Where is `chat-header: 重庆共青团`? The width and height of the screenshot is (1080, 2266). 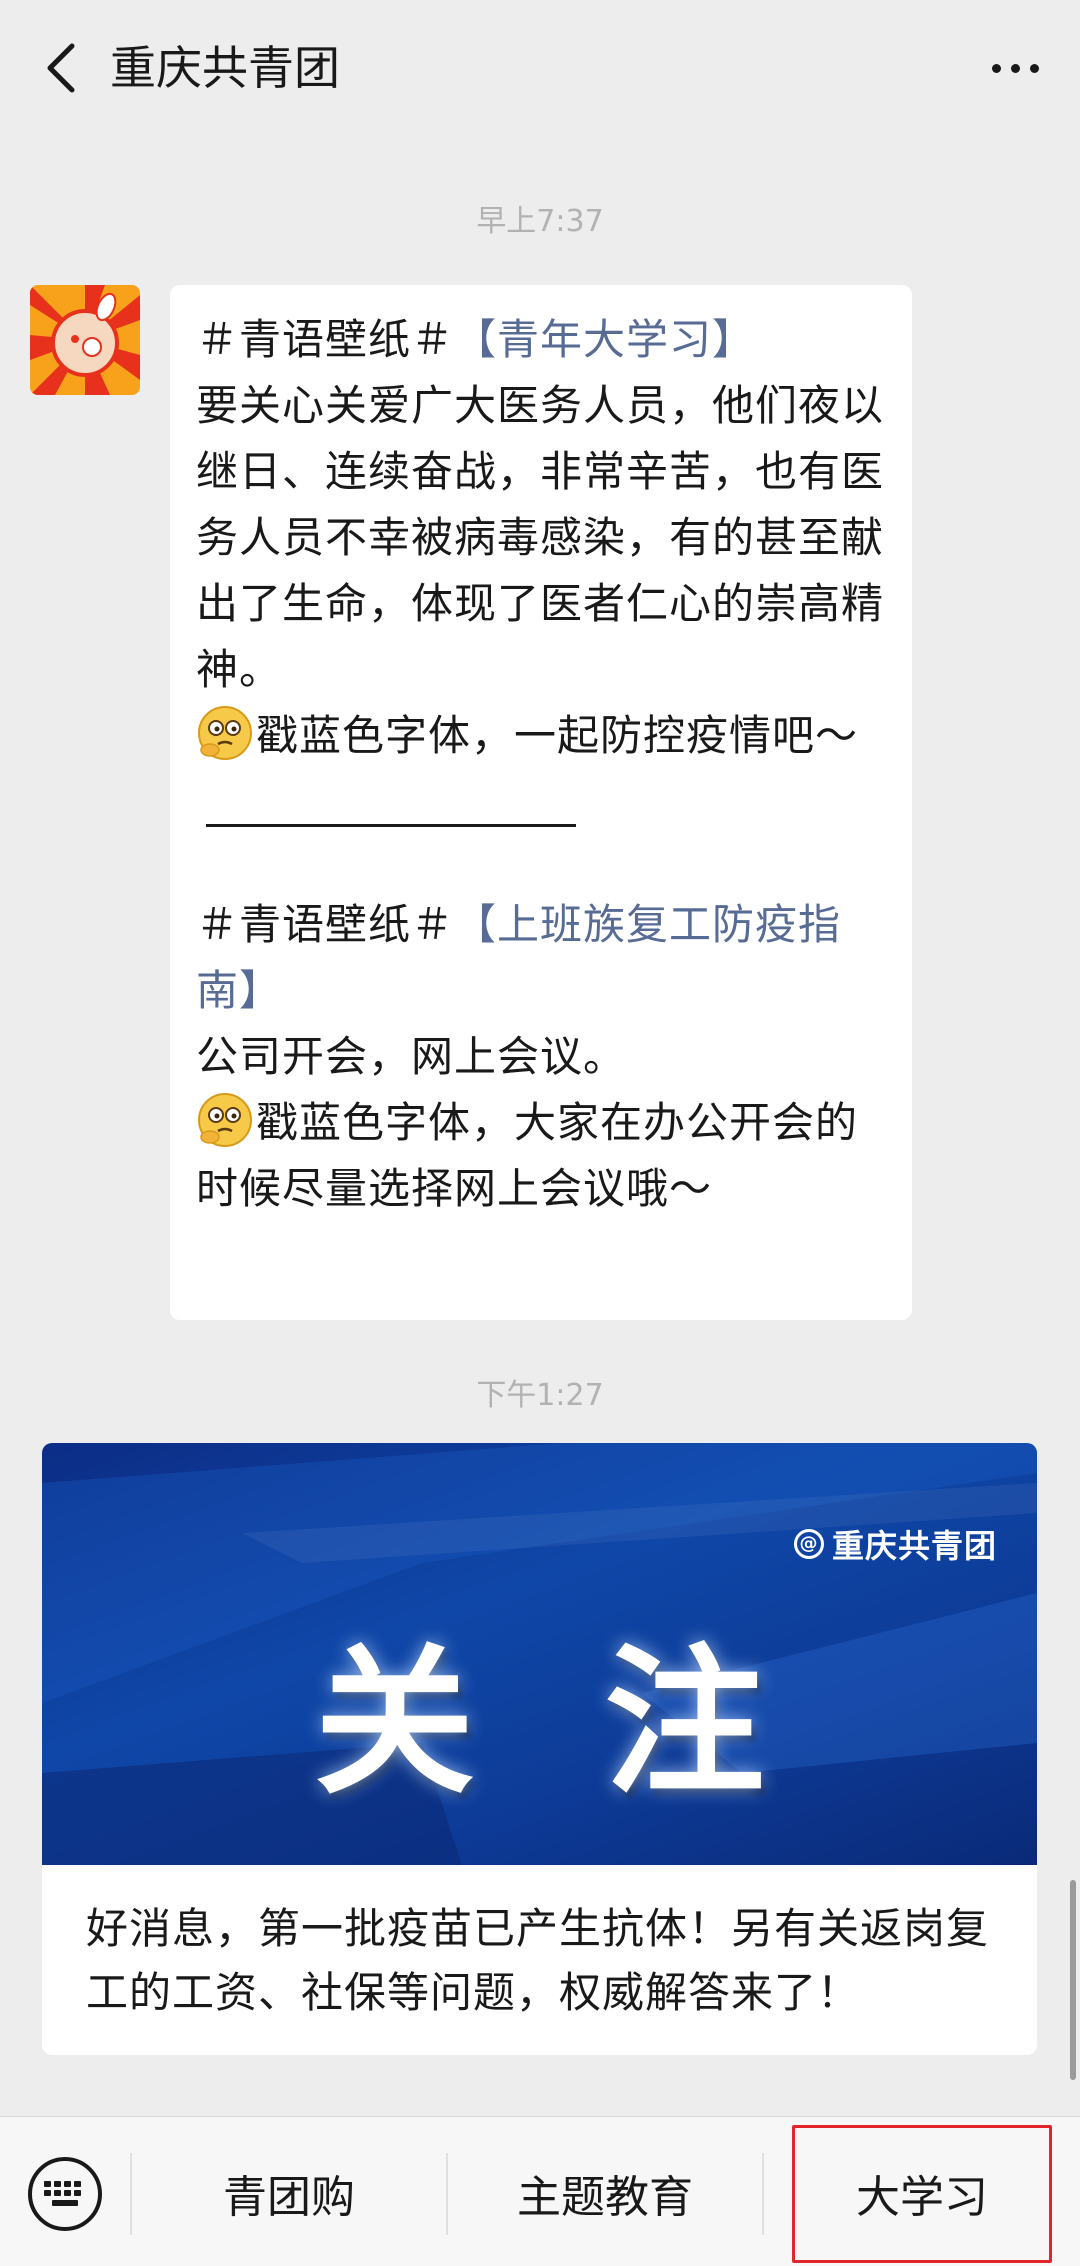 chat-header: 重庆共青团 is located at coordinates (540, 67).